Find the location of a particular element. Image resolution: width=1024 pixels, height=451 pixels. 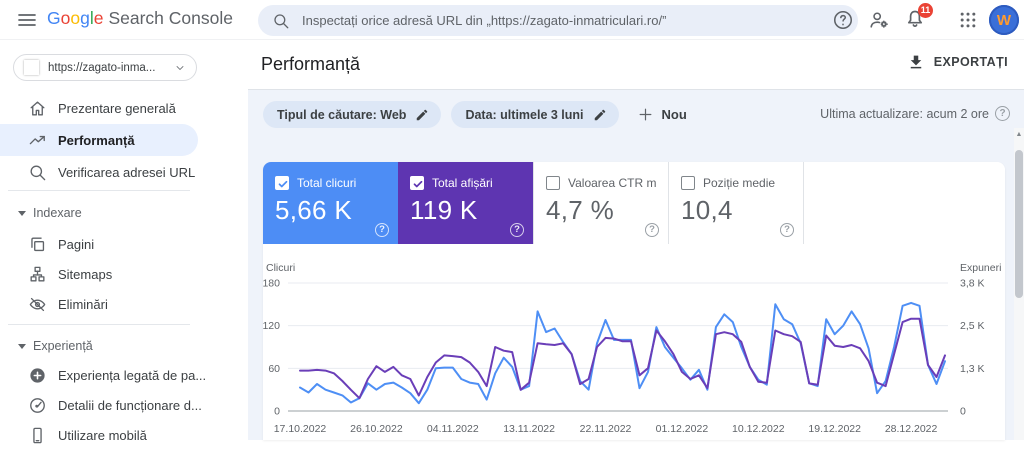

svg-text: 01.12.2022 is located at coordinates (682, 429).